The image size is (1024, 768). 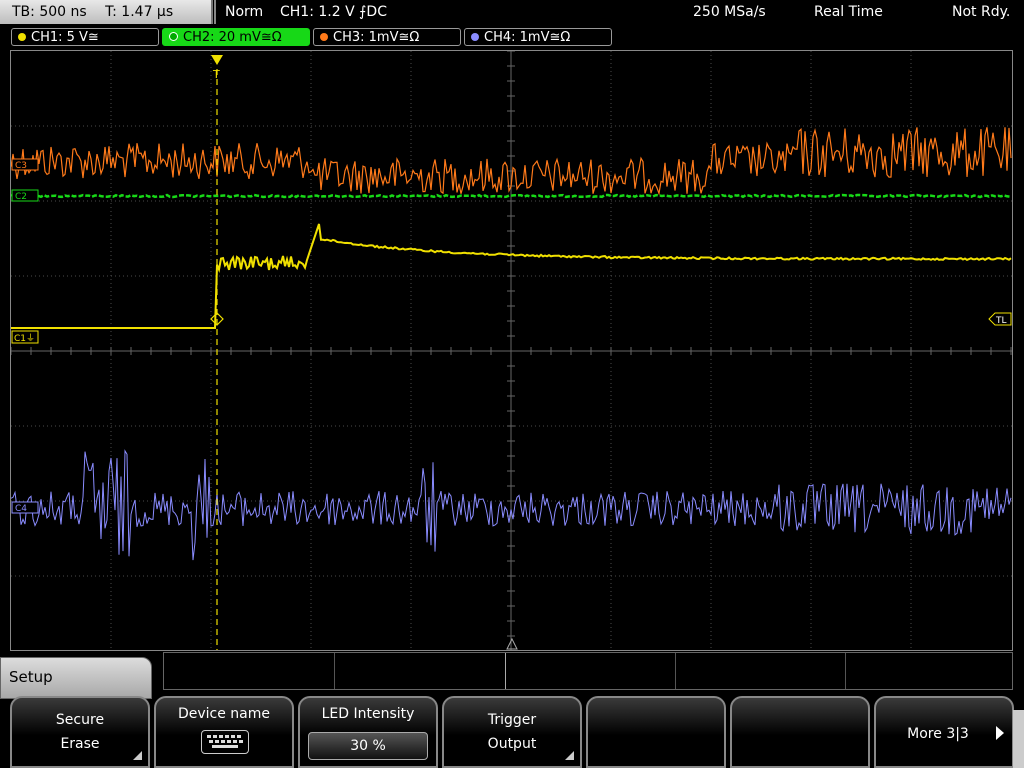 I want to click on menu-title: Setup, so click(x=31, y=677).